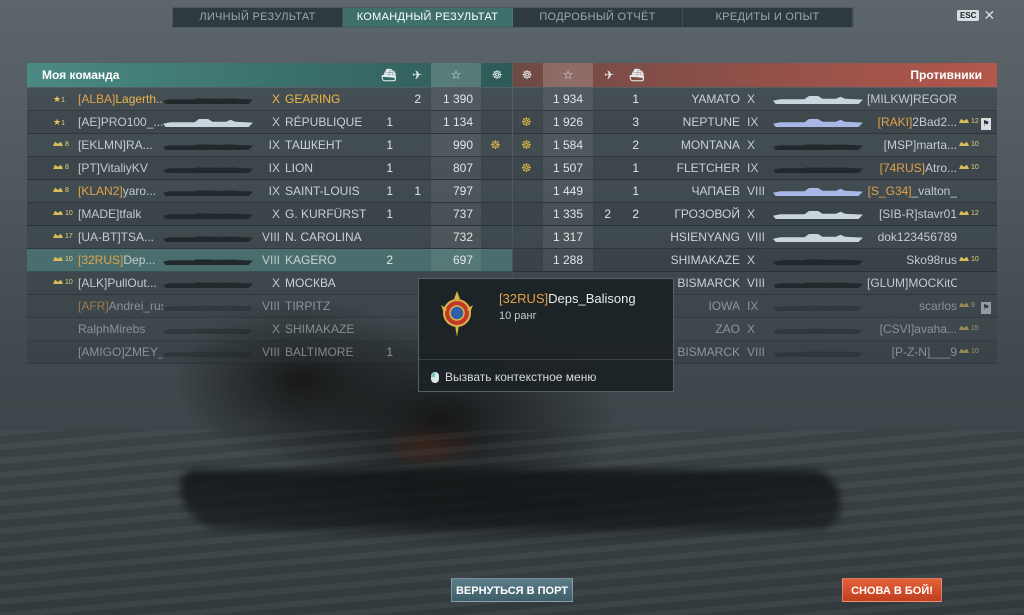 Image resolution: width=1024 pixels, height=615 pixels. I want to click on table-row: 10 [MADE]tfalk X G. KURFÜRST 1 737, so click(269, 214).